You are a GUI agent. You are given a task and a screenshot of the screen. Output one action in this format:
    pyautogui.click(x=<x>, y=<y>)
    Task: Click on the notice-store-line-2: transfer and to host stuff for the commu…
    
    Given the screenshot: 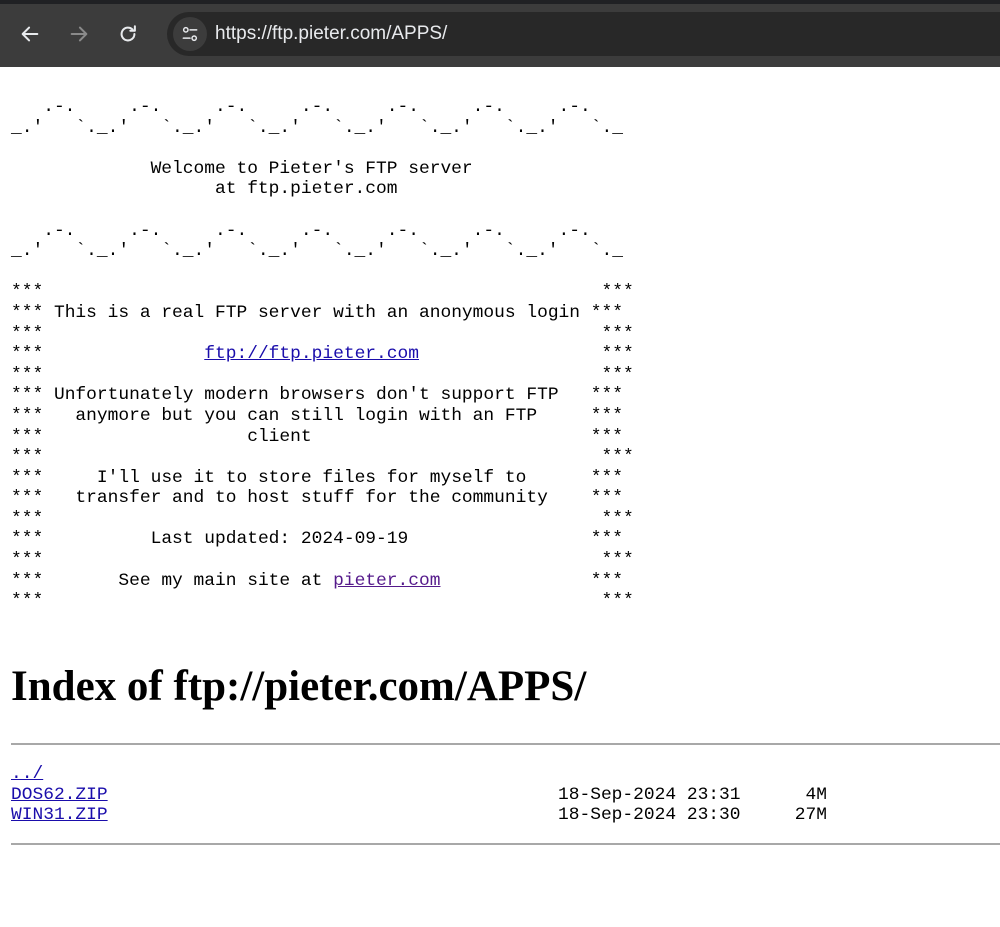 What is the action you would take?
    pyautogui.click(x=317, y=498)
    